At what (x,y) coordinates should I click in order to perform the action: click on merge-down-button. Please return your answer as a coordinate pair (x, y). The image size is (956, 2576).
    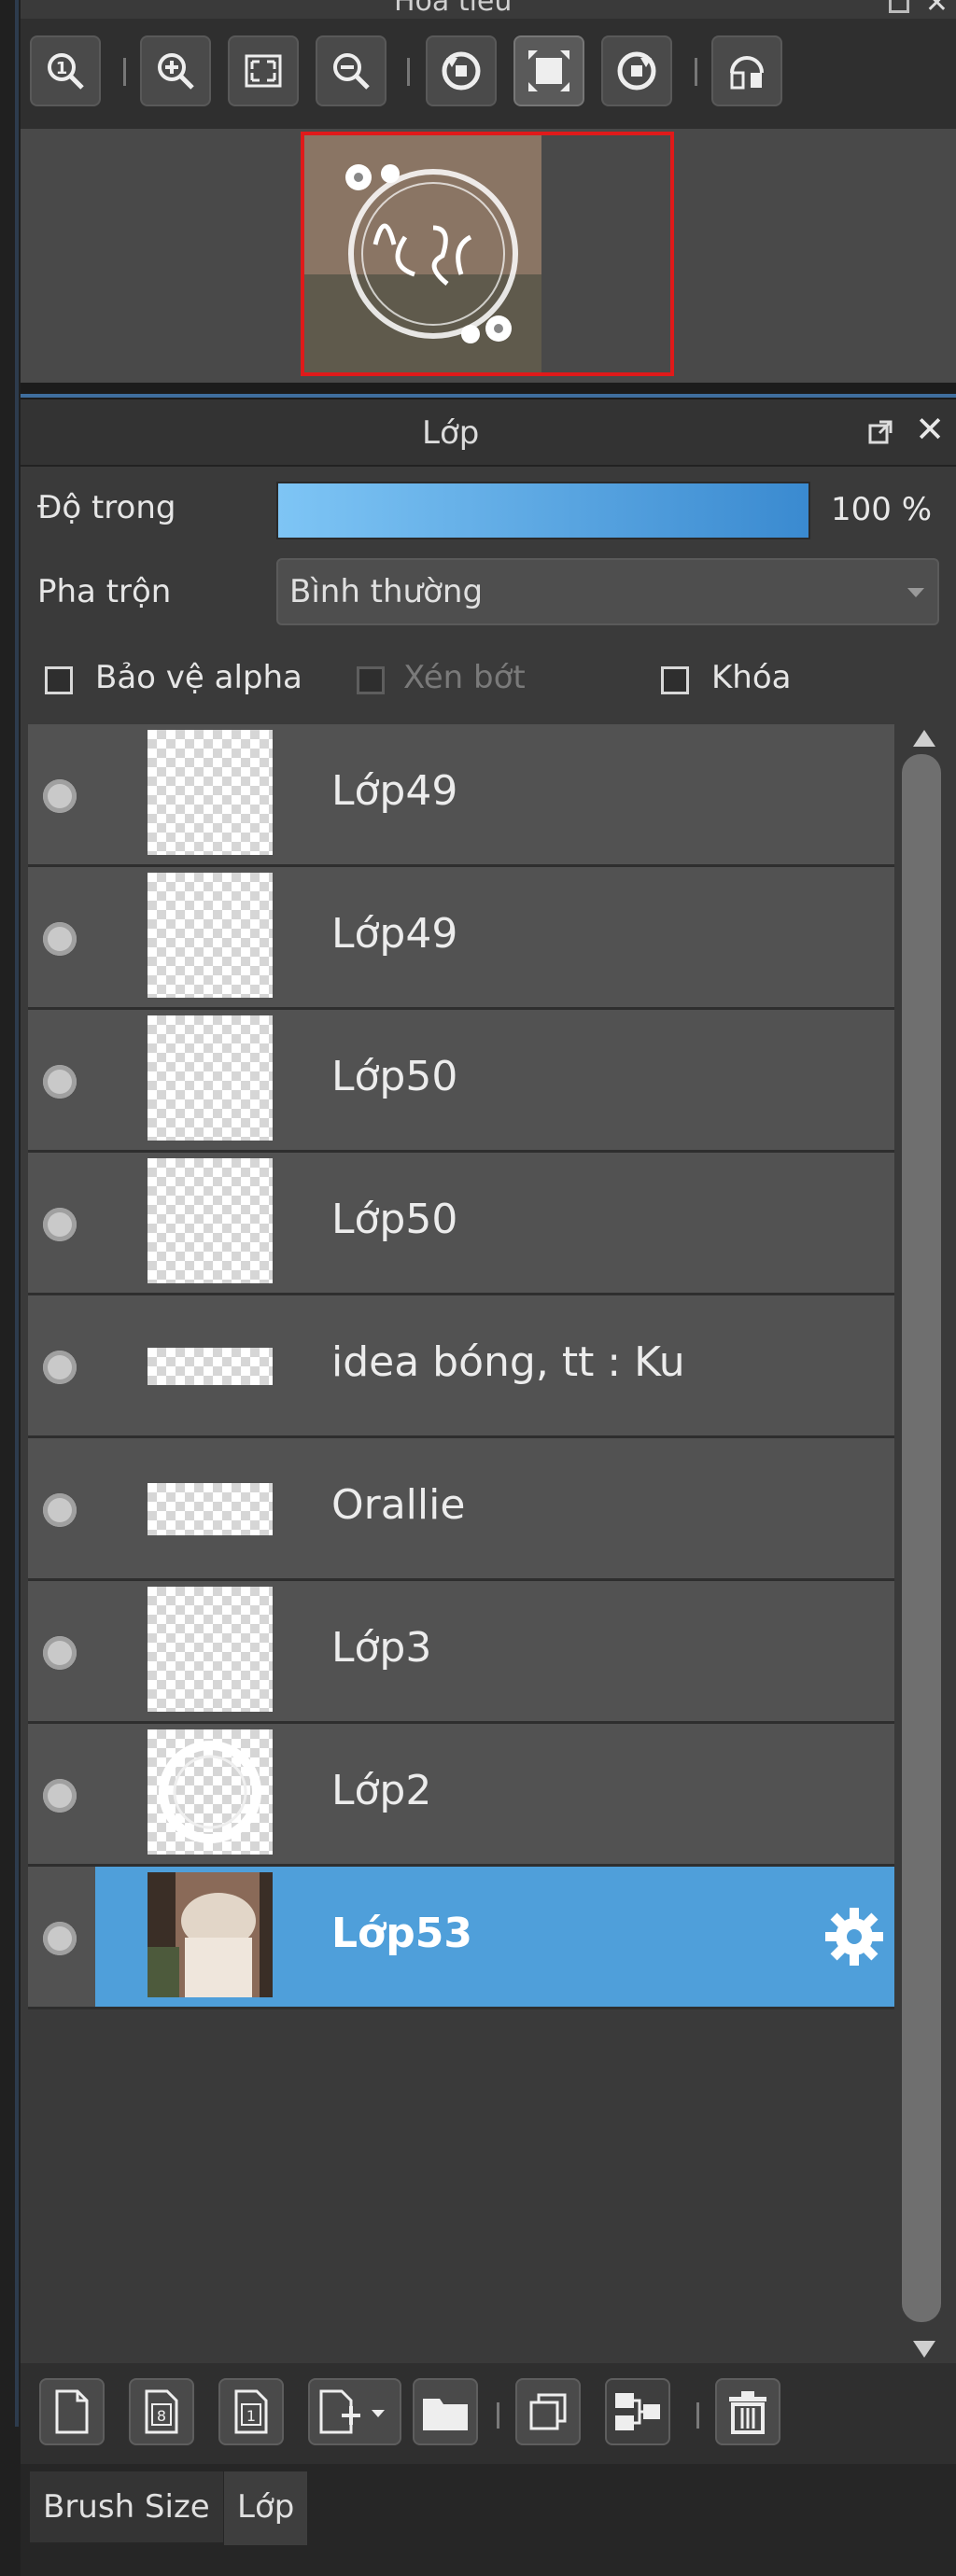
    Looking at the image, I should click on (637, 2411).